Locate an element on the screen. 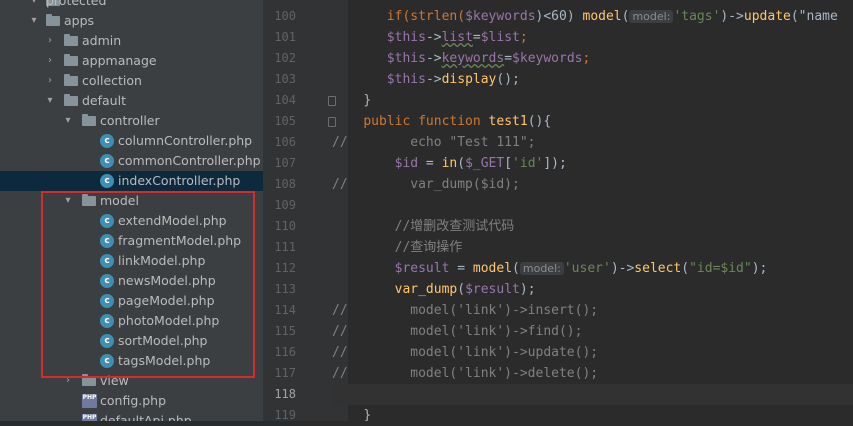 This screenshot has height=426, width=853. line-number: 100 is located at coordinates (285, 16).